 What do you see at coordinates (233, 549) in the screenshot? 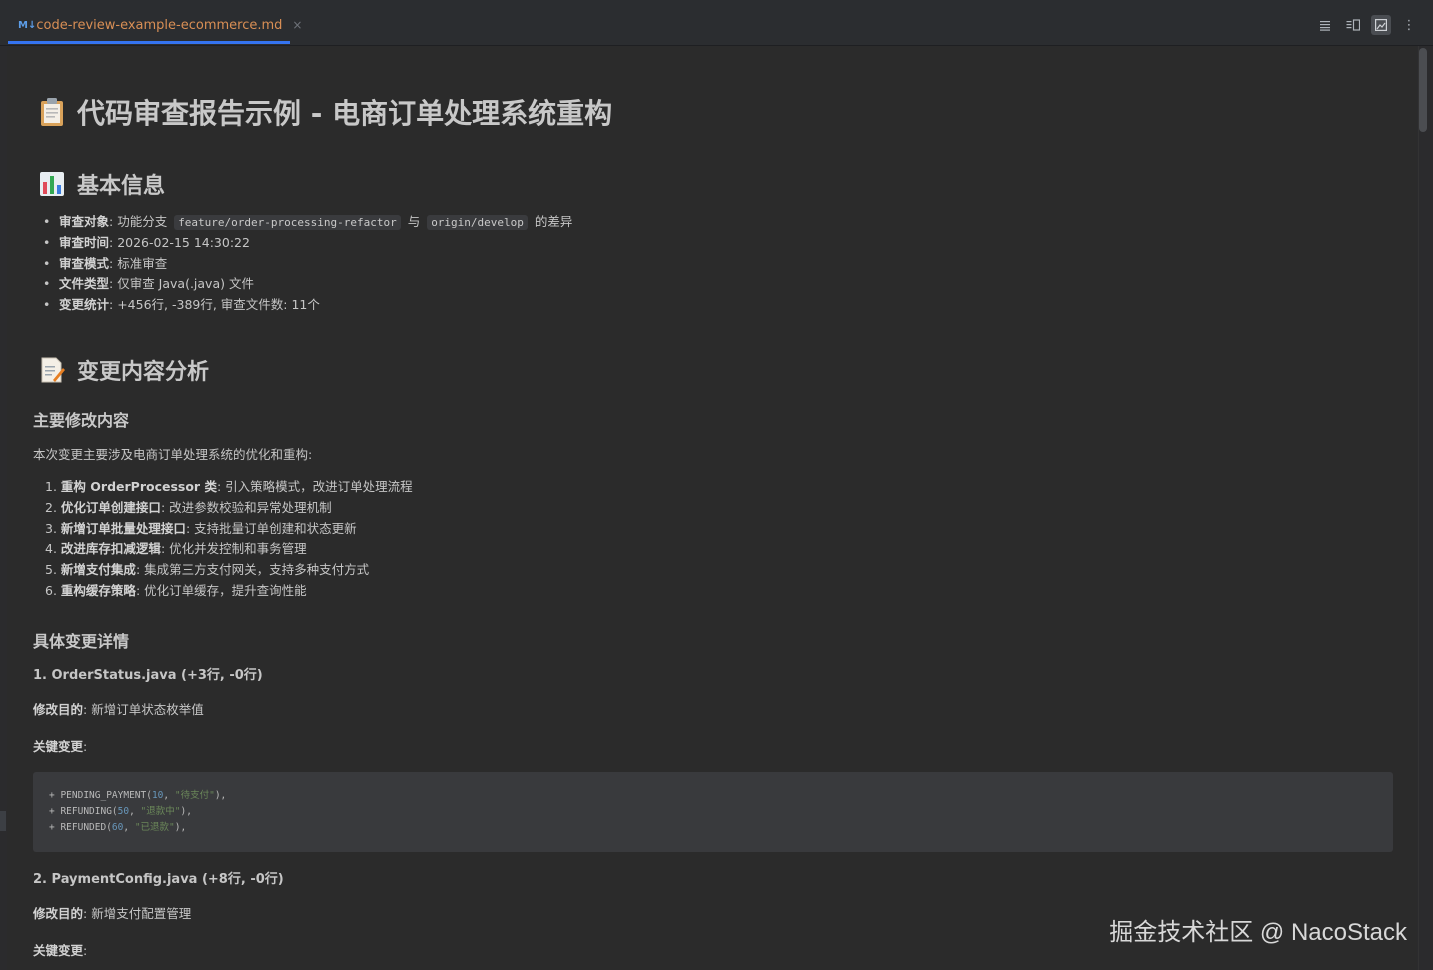
I see `list-item-text: : 优化并发控制和事务管理` at bounding box center [233, 549].